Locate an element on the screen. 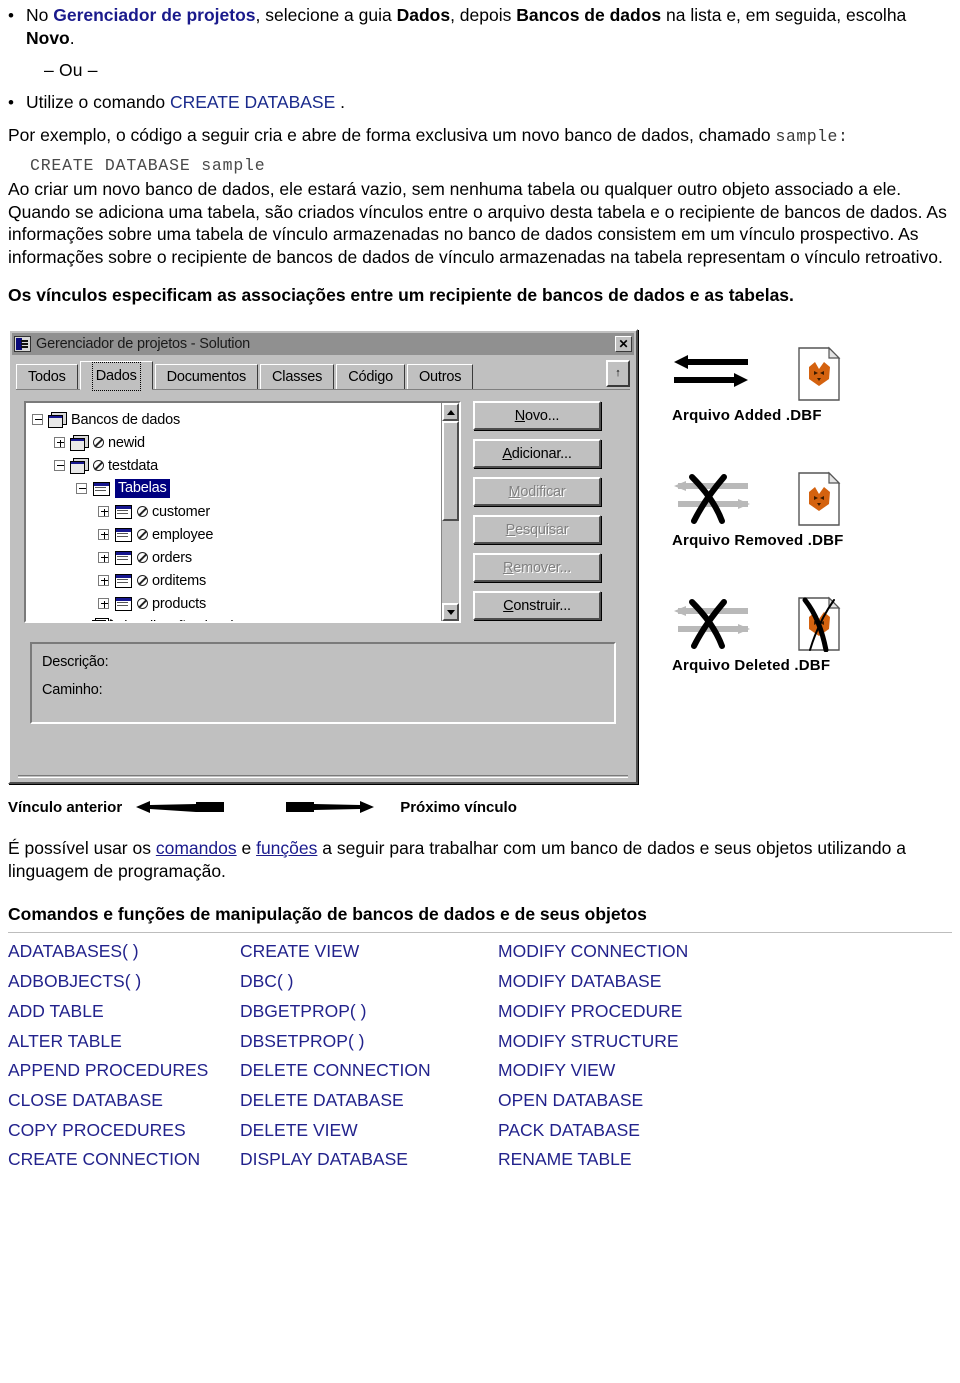  tree-item: Bancos de dados is located at coordinates (236, 419).